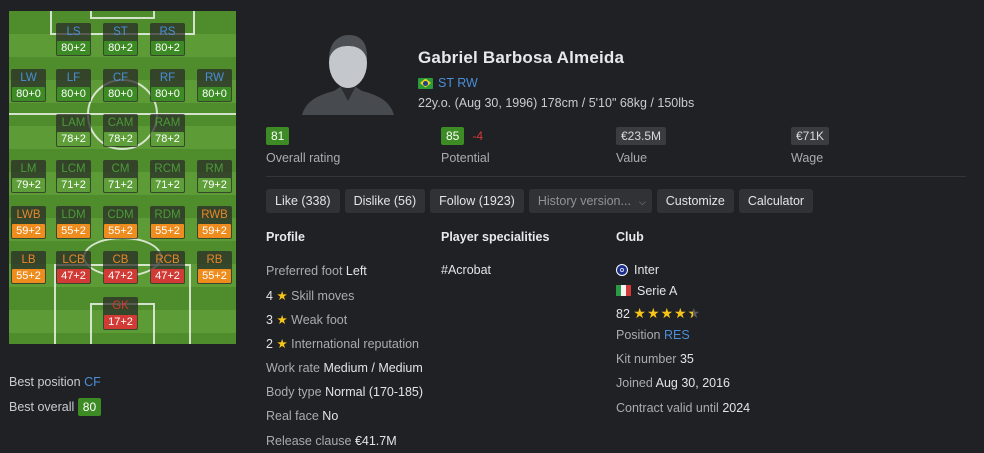  Describe the element at coordinates (28, 176) in the screenshot. I see `position-lm: LM 79+2` at that location.